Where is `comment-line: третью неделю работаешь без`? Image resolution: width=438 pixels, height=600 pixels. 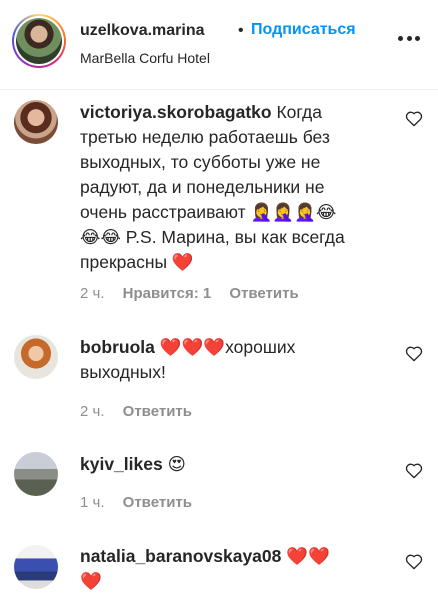 comment-line: третью неделю работаешь без is located at coordinates (205, 137).